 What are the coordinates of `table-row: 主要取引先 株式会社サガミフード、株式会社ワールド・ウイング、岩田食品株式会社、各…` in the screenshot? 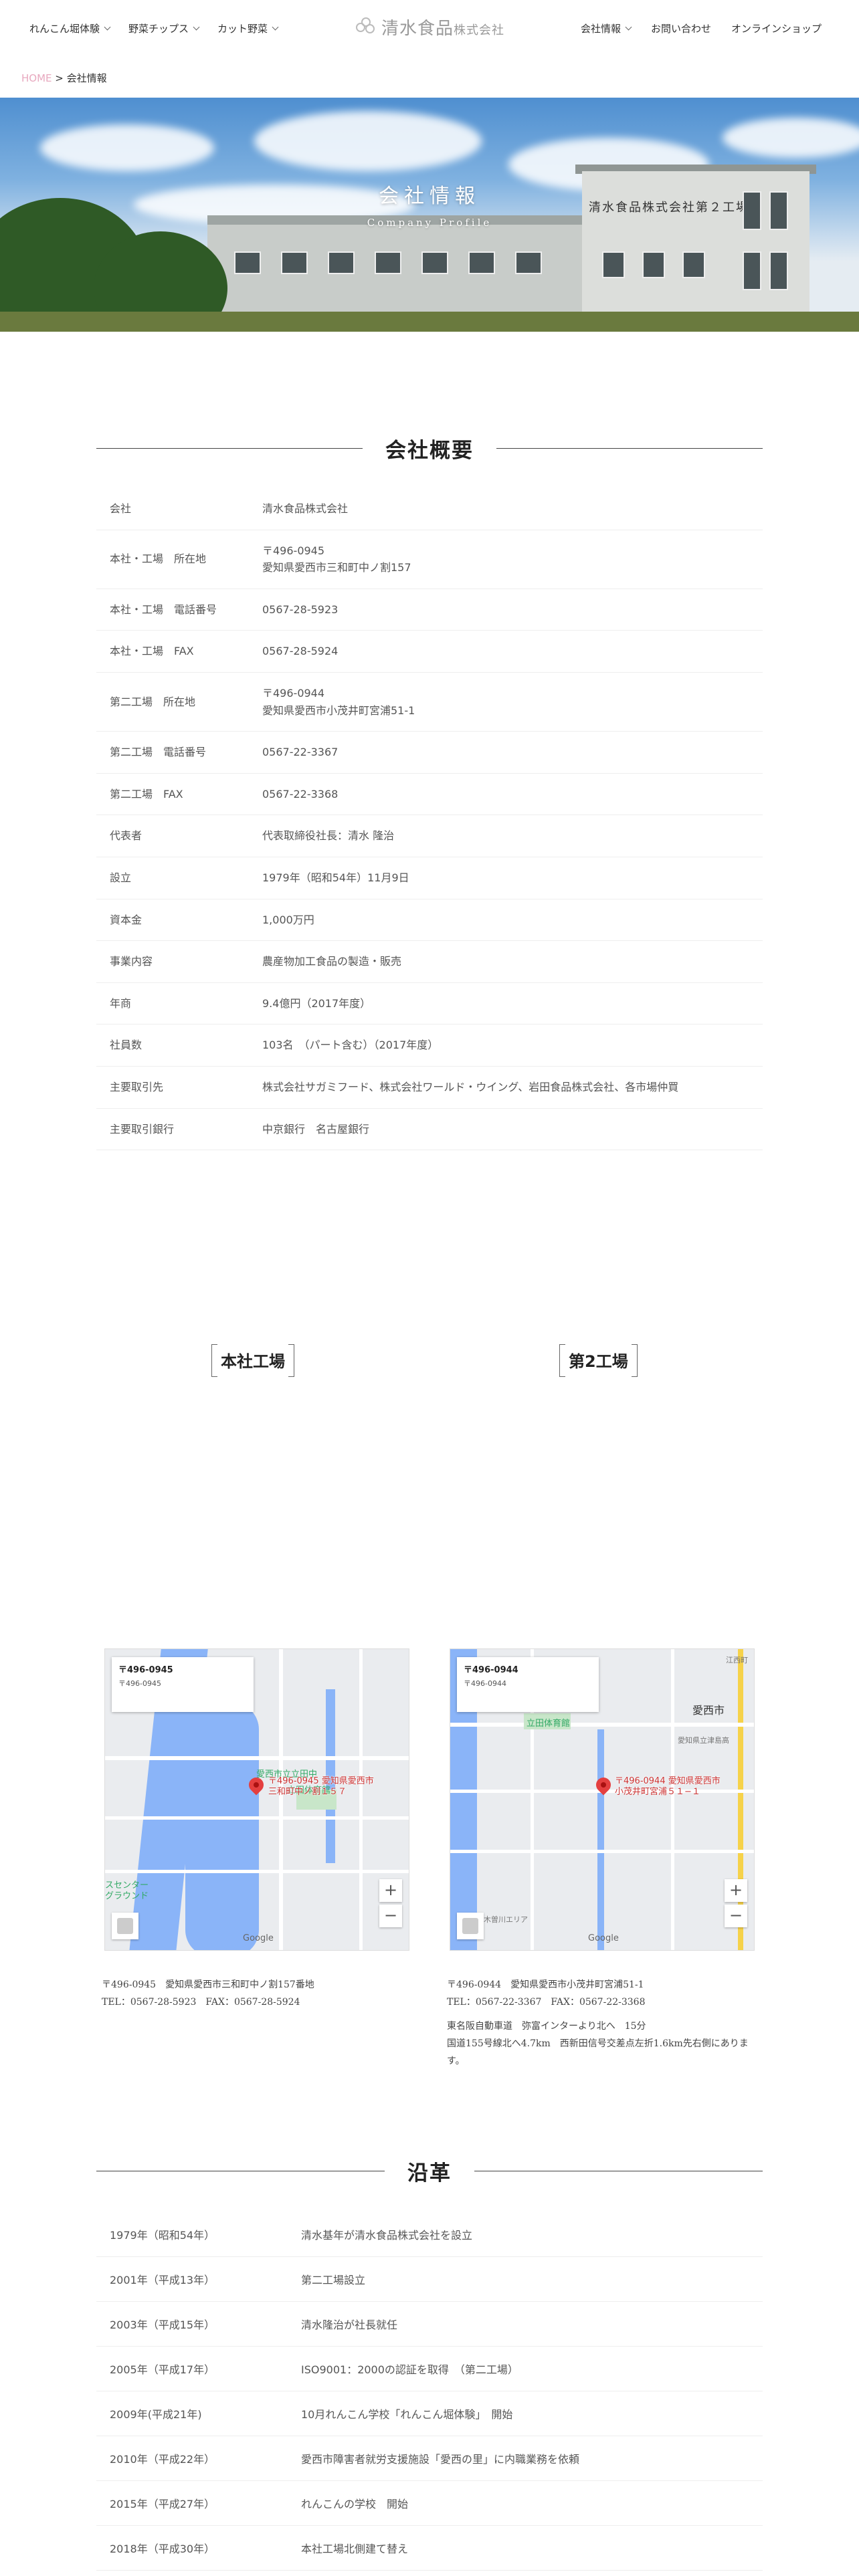 It's located at (429, 1088).